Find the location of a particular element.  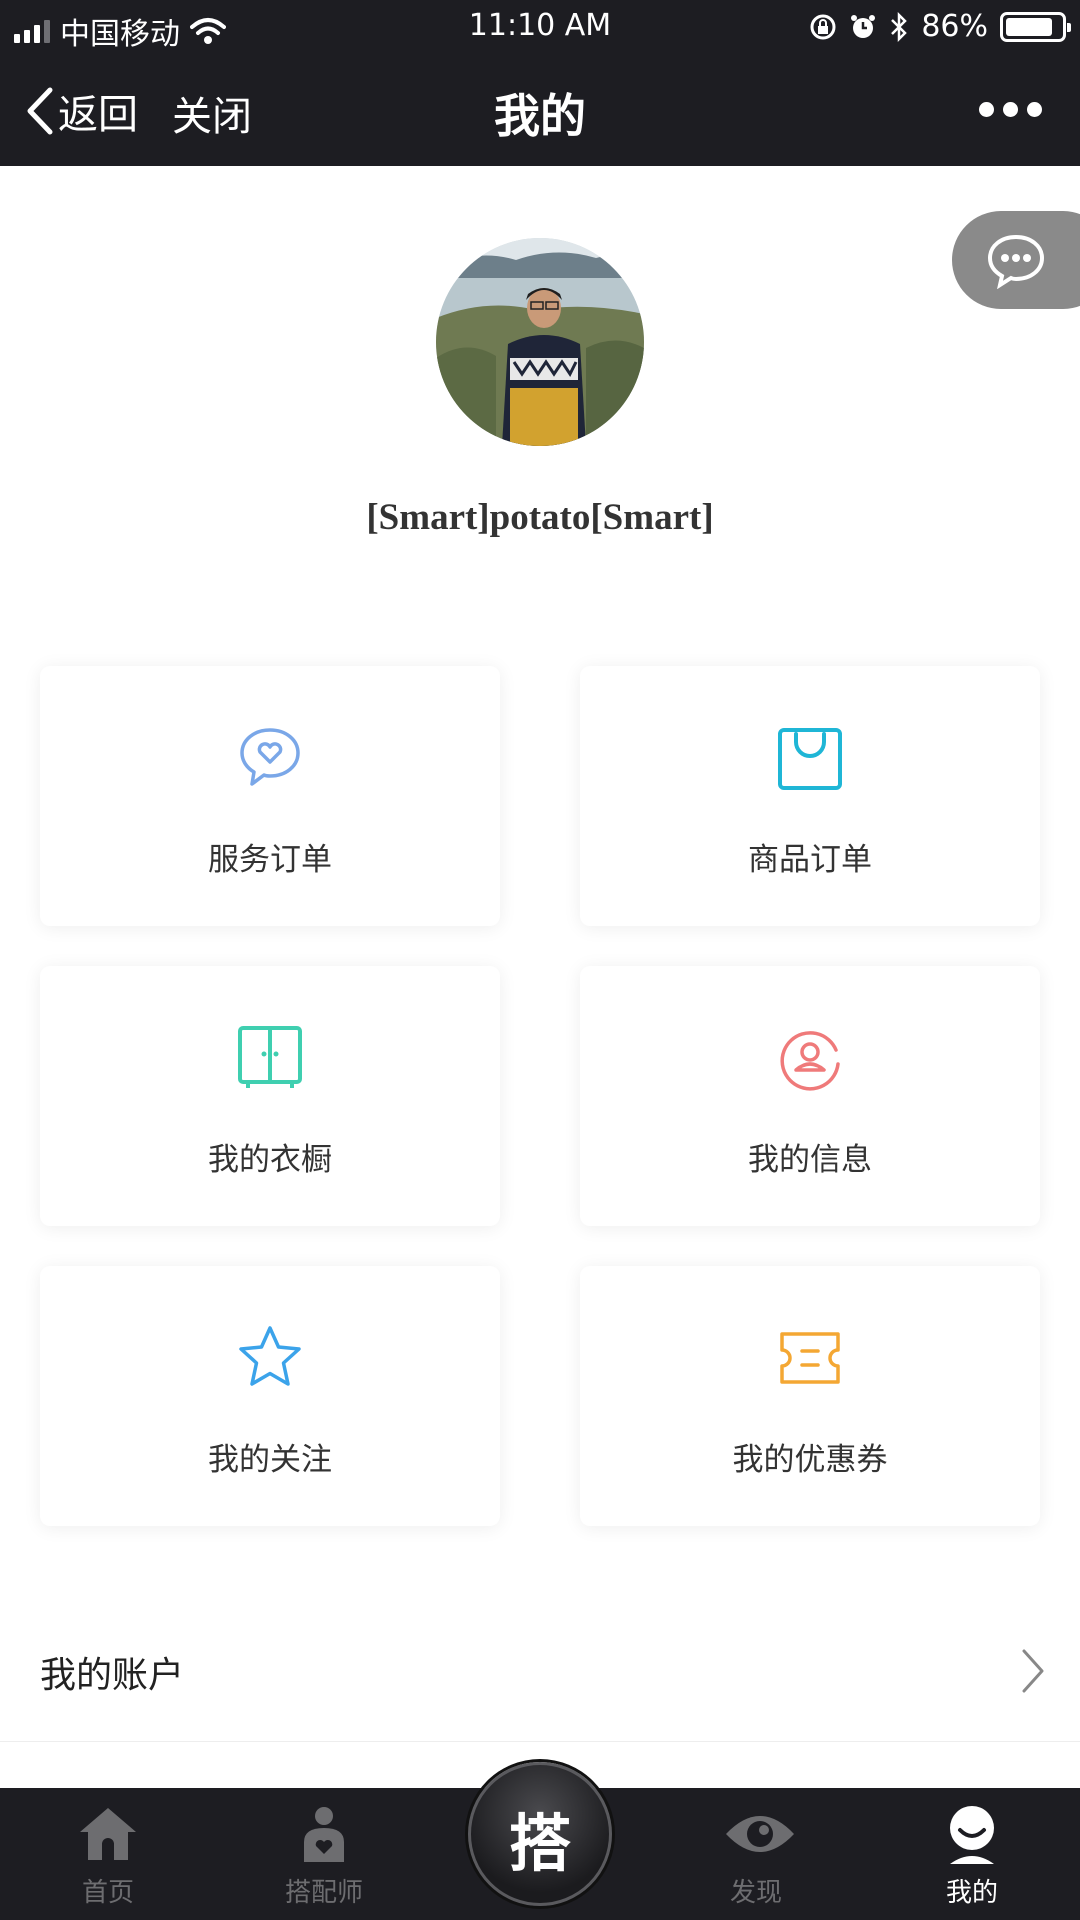

profile-icon is located at coordinates (972, 1835).